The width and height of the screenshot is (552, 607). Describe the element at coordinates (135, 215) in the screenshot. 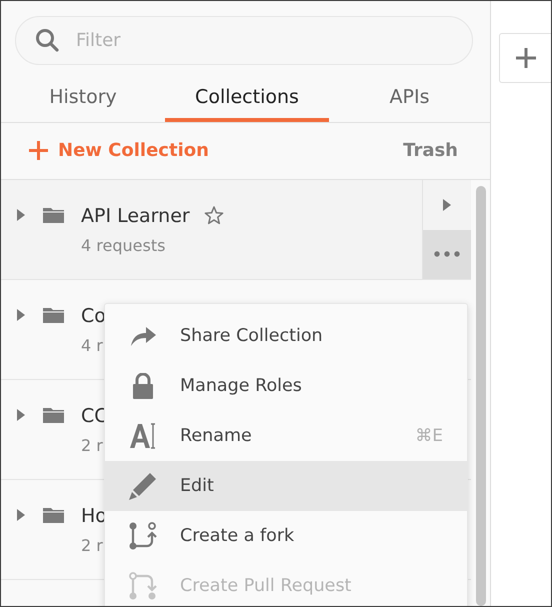

I see `collection-name: API Learner` at that location.